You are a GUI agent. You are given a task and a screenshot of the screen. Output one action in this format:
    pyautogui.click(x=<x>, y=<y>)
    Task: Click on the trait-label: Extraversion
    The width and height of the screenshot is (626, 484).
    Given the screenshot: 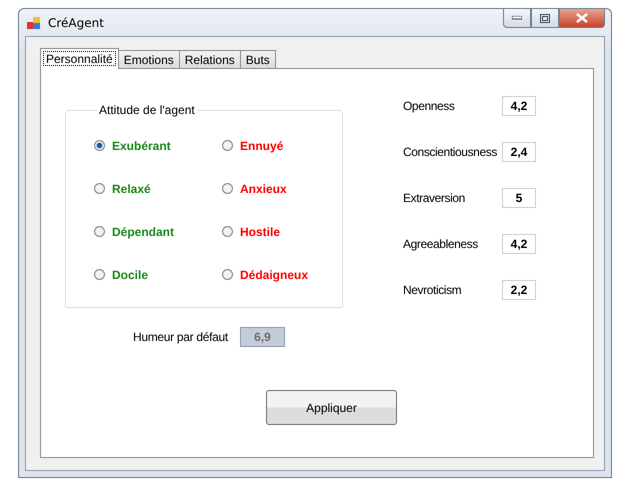 What is the action you would take?
    pyautogui.click(x=434, y=198)
    